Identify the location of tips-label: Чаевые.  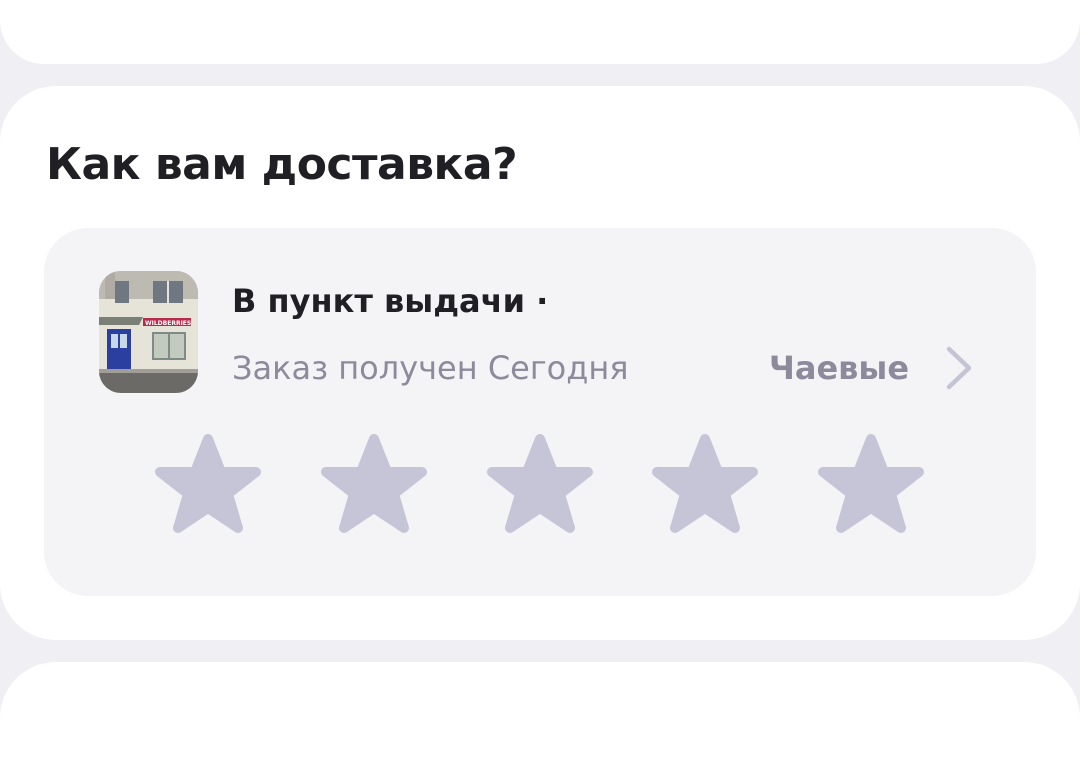
(839, 368).